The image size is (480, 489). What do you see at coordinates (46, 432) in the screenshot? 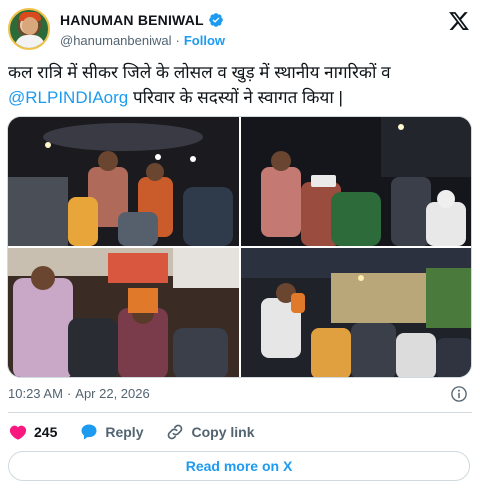
I see `like-count: 245` at bounding box center [46, 432].